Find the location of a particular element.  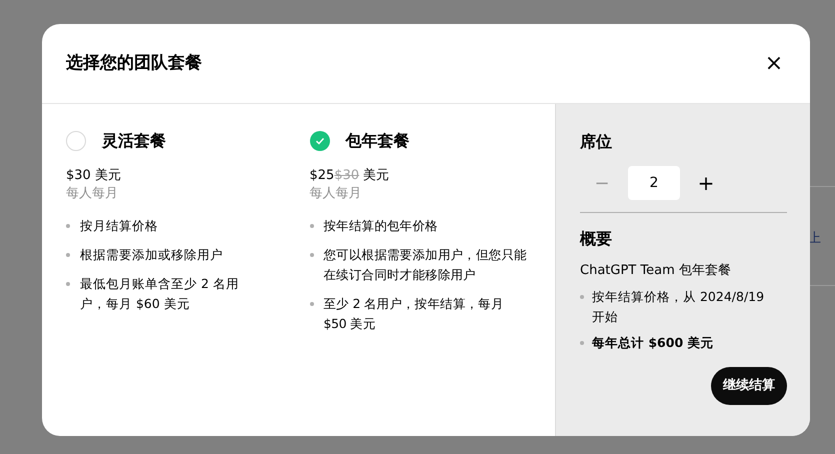

dialog-title: 选择您的团队套餐 is located at coordinates (134, 63).